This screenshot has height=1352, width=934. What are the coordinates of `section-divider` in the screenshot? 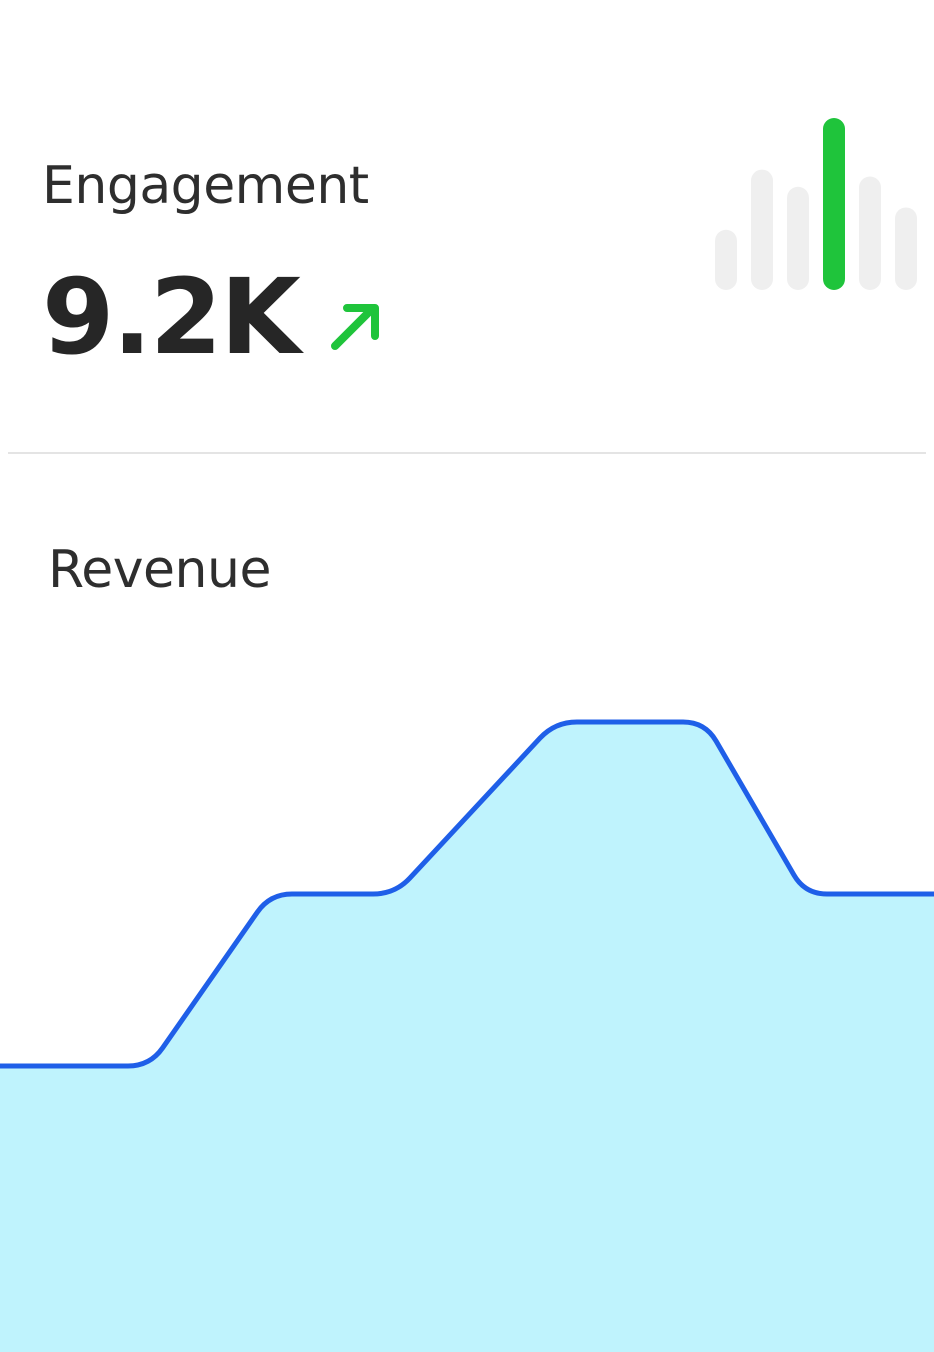 It's located at (467, 453).